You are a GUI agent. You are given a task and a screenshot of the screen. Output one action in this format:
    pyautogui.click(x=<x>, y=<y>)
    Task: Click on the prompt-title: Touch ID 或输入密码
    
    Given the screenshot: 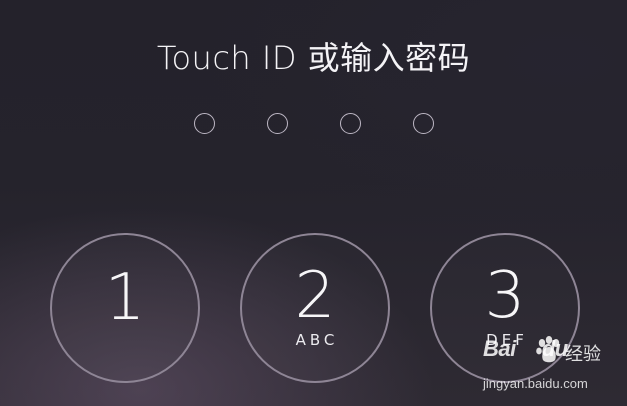 What is the action you would take?
    pyautogui.click(x=313, y=58)
    